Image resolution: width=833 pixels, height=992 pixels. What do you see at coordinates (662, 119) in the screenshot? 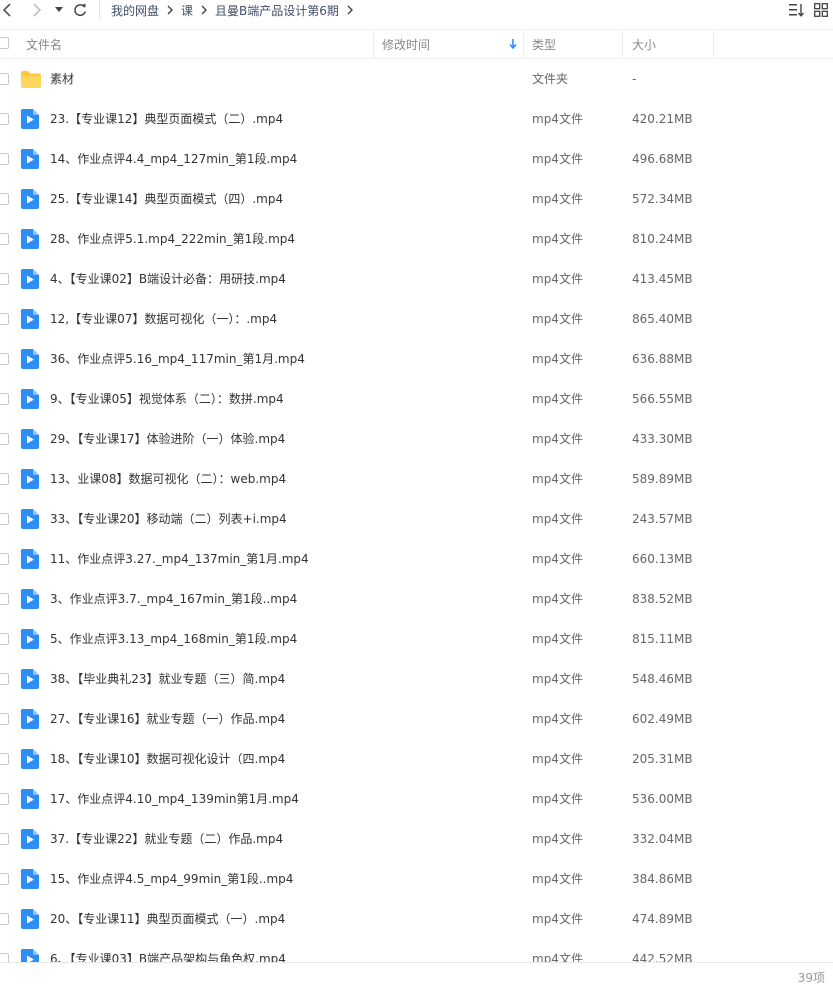
I see `file-size: 420.21MB` at bounding box center [662, 119].